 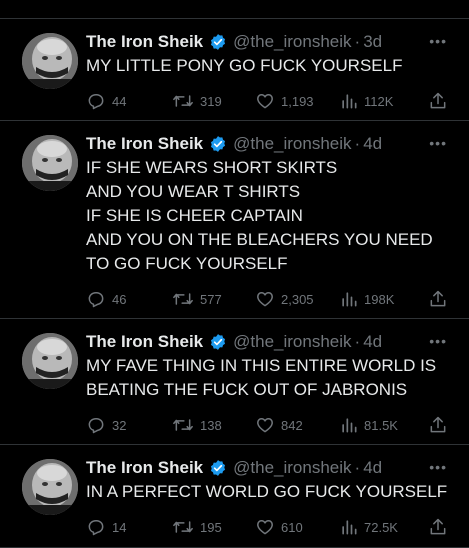 I want to click on retweet-button: 319, so click(x=197, y=101).